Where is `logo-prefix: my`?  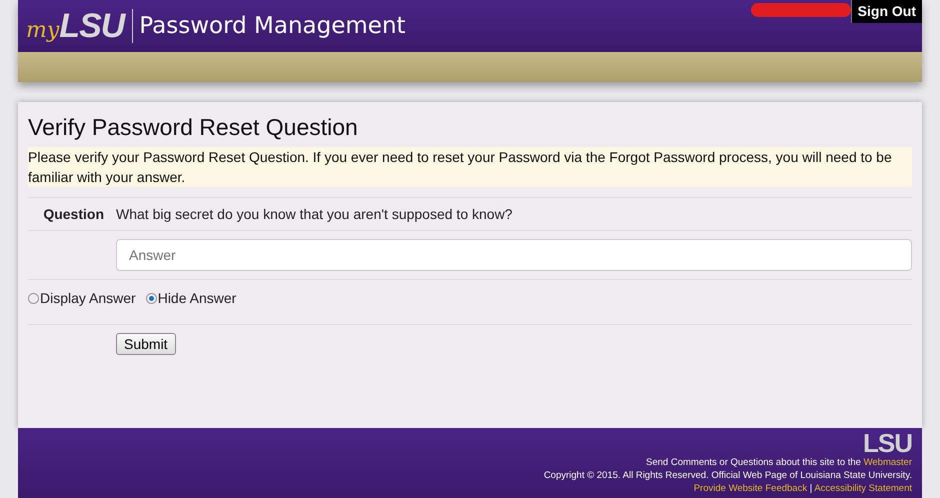
logo-prefix: my is located at coordinates (43, 30).